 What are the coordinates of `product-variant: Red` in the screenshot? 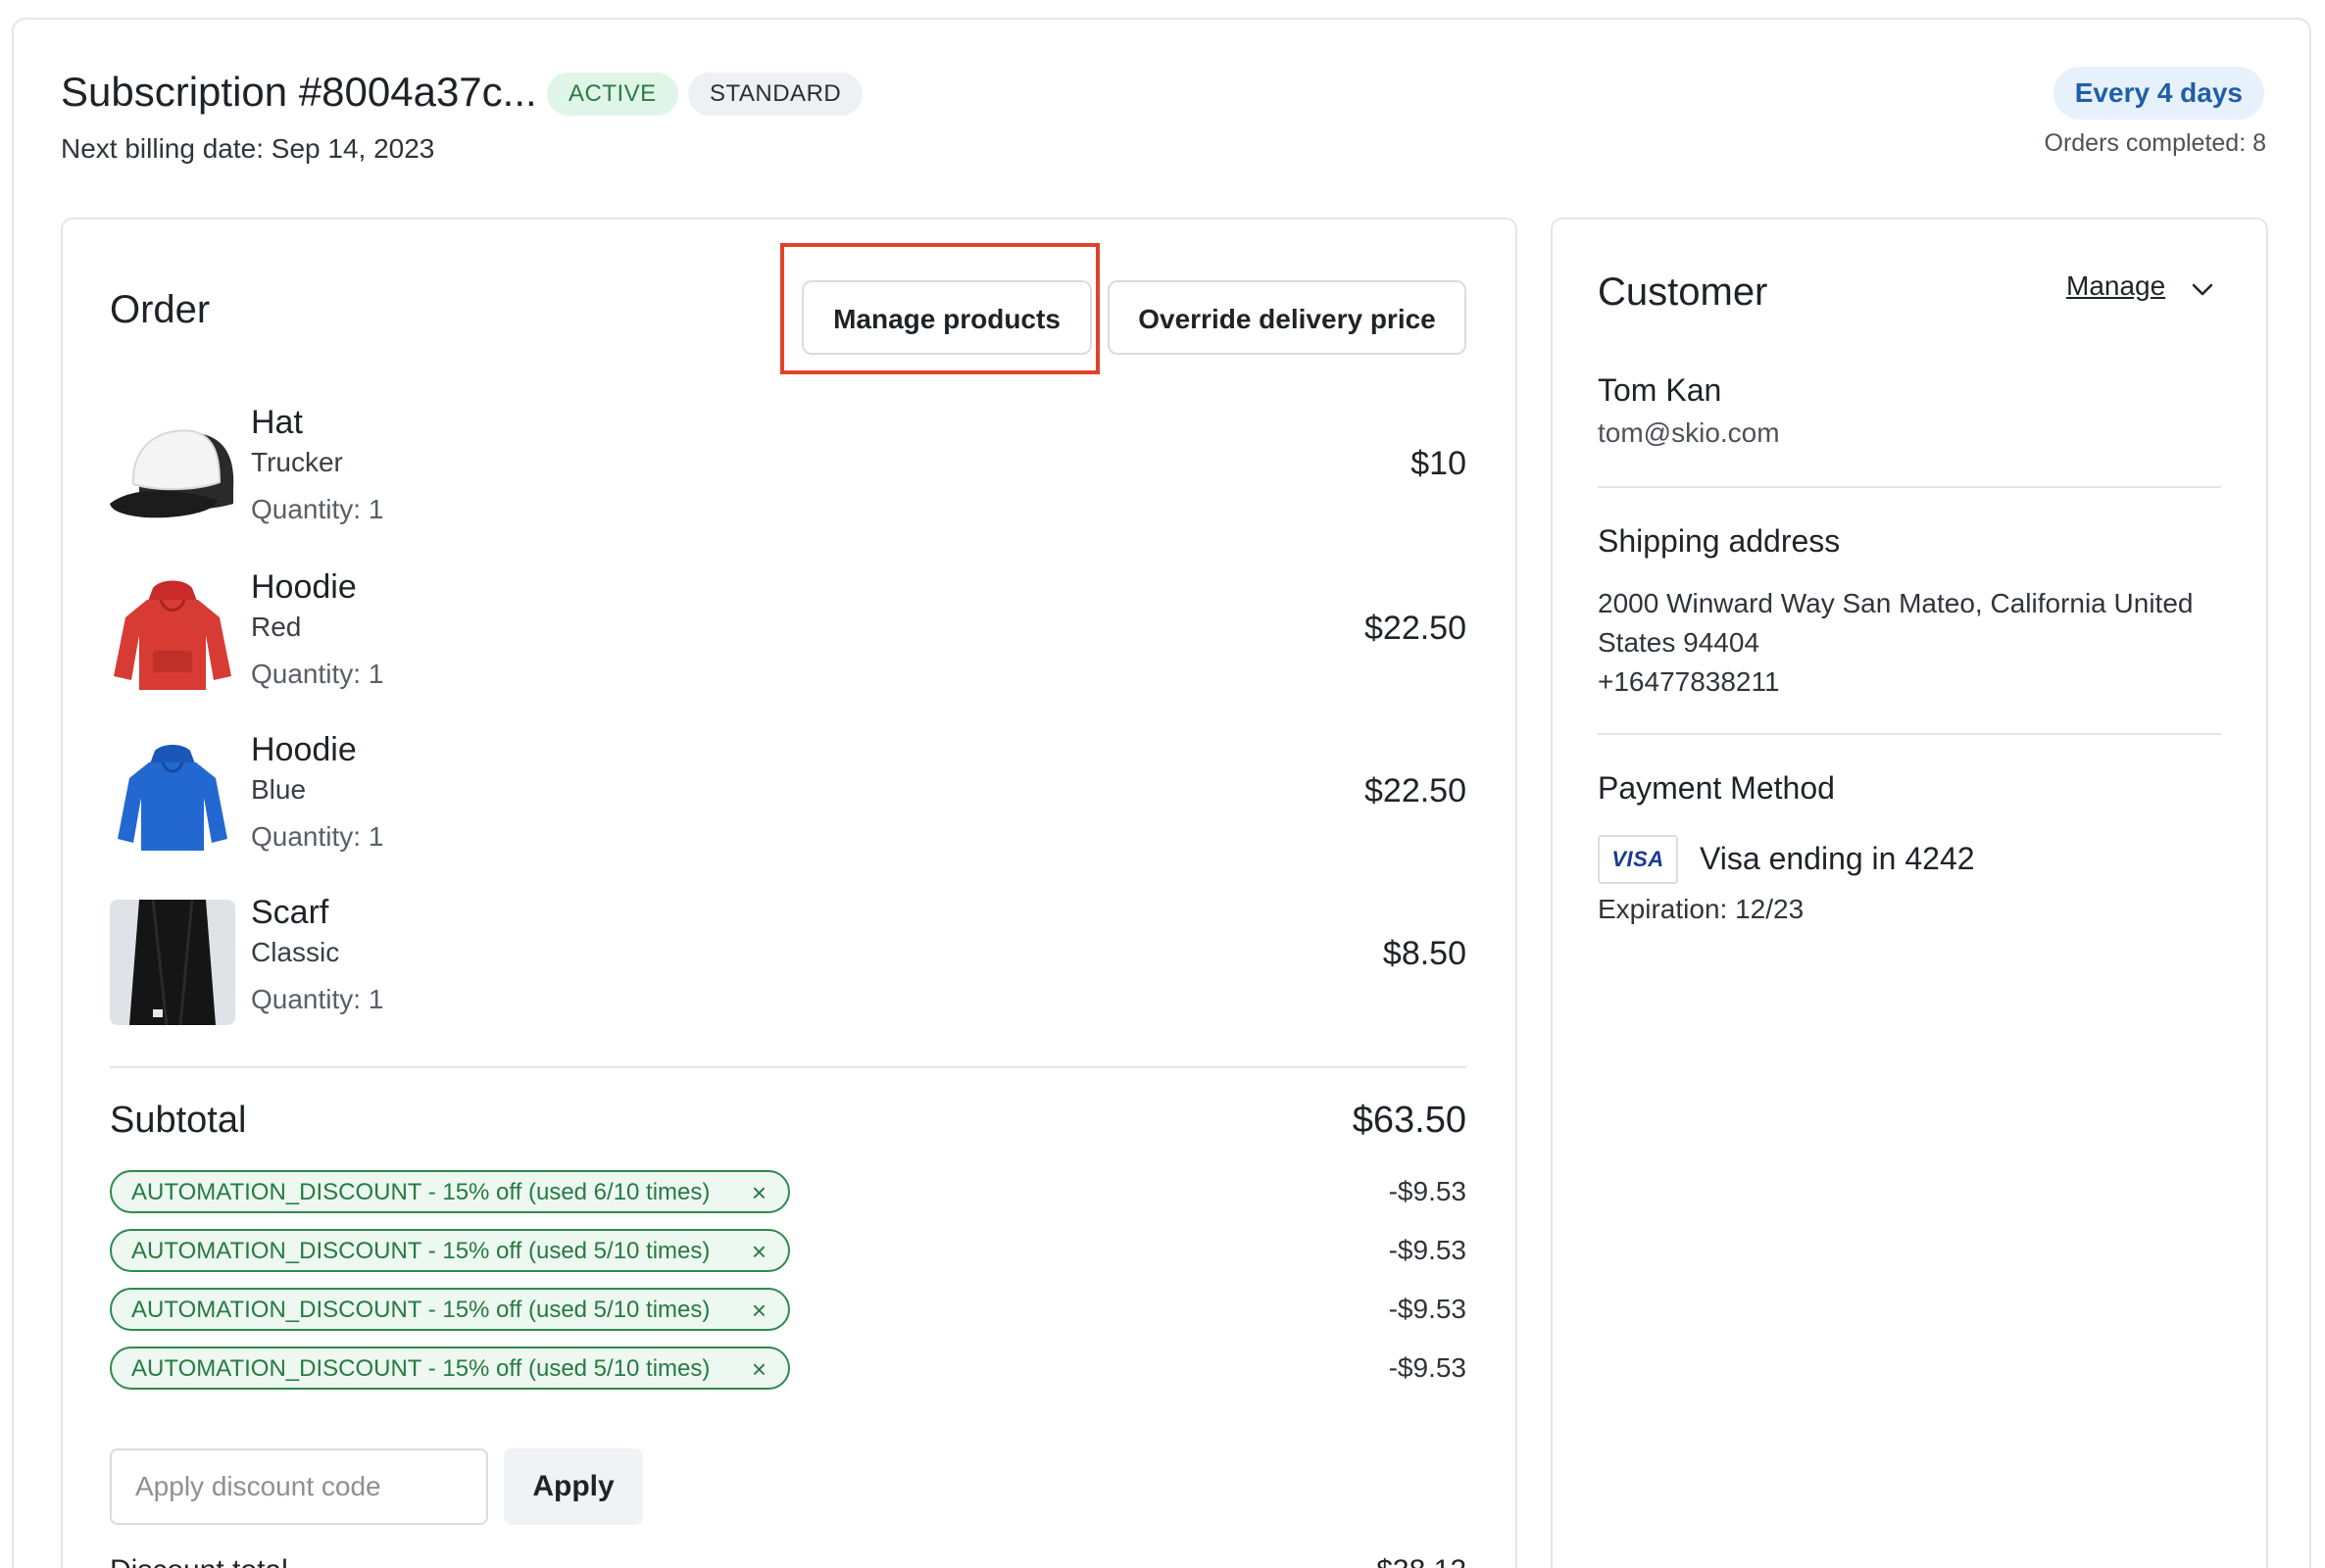 It's located at (276, 627).